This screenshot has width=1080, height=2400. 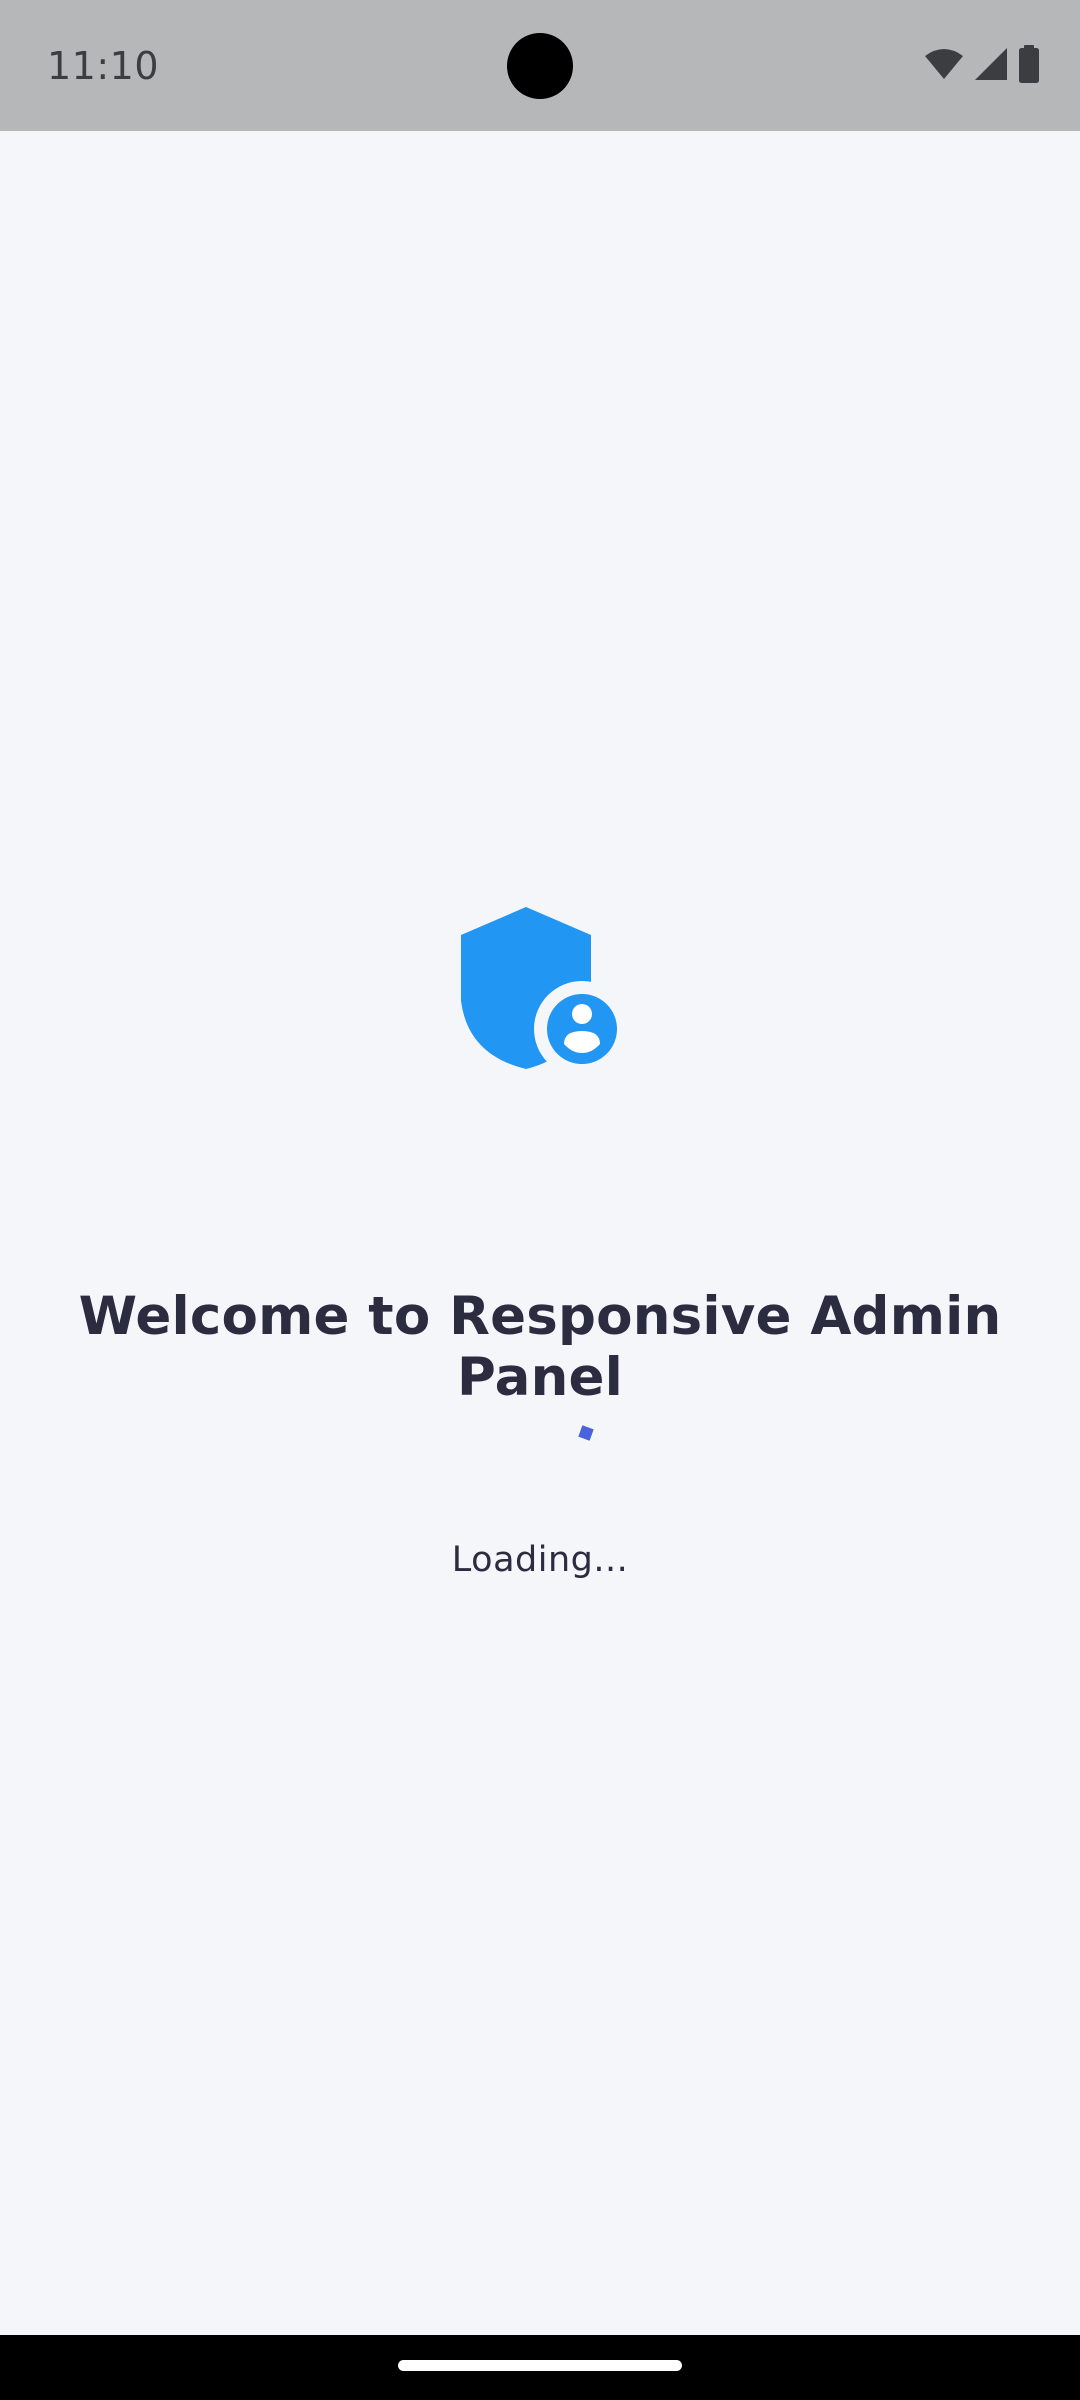 I want to click on cellular-signal-icon, so click(x=991, y=64).